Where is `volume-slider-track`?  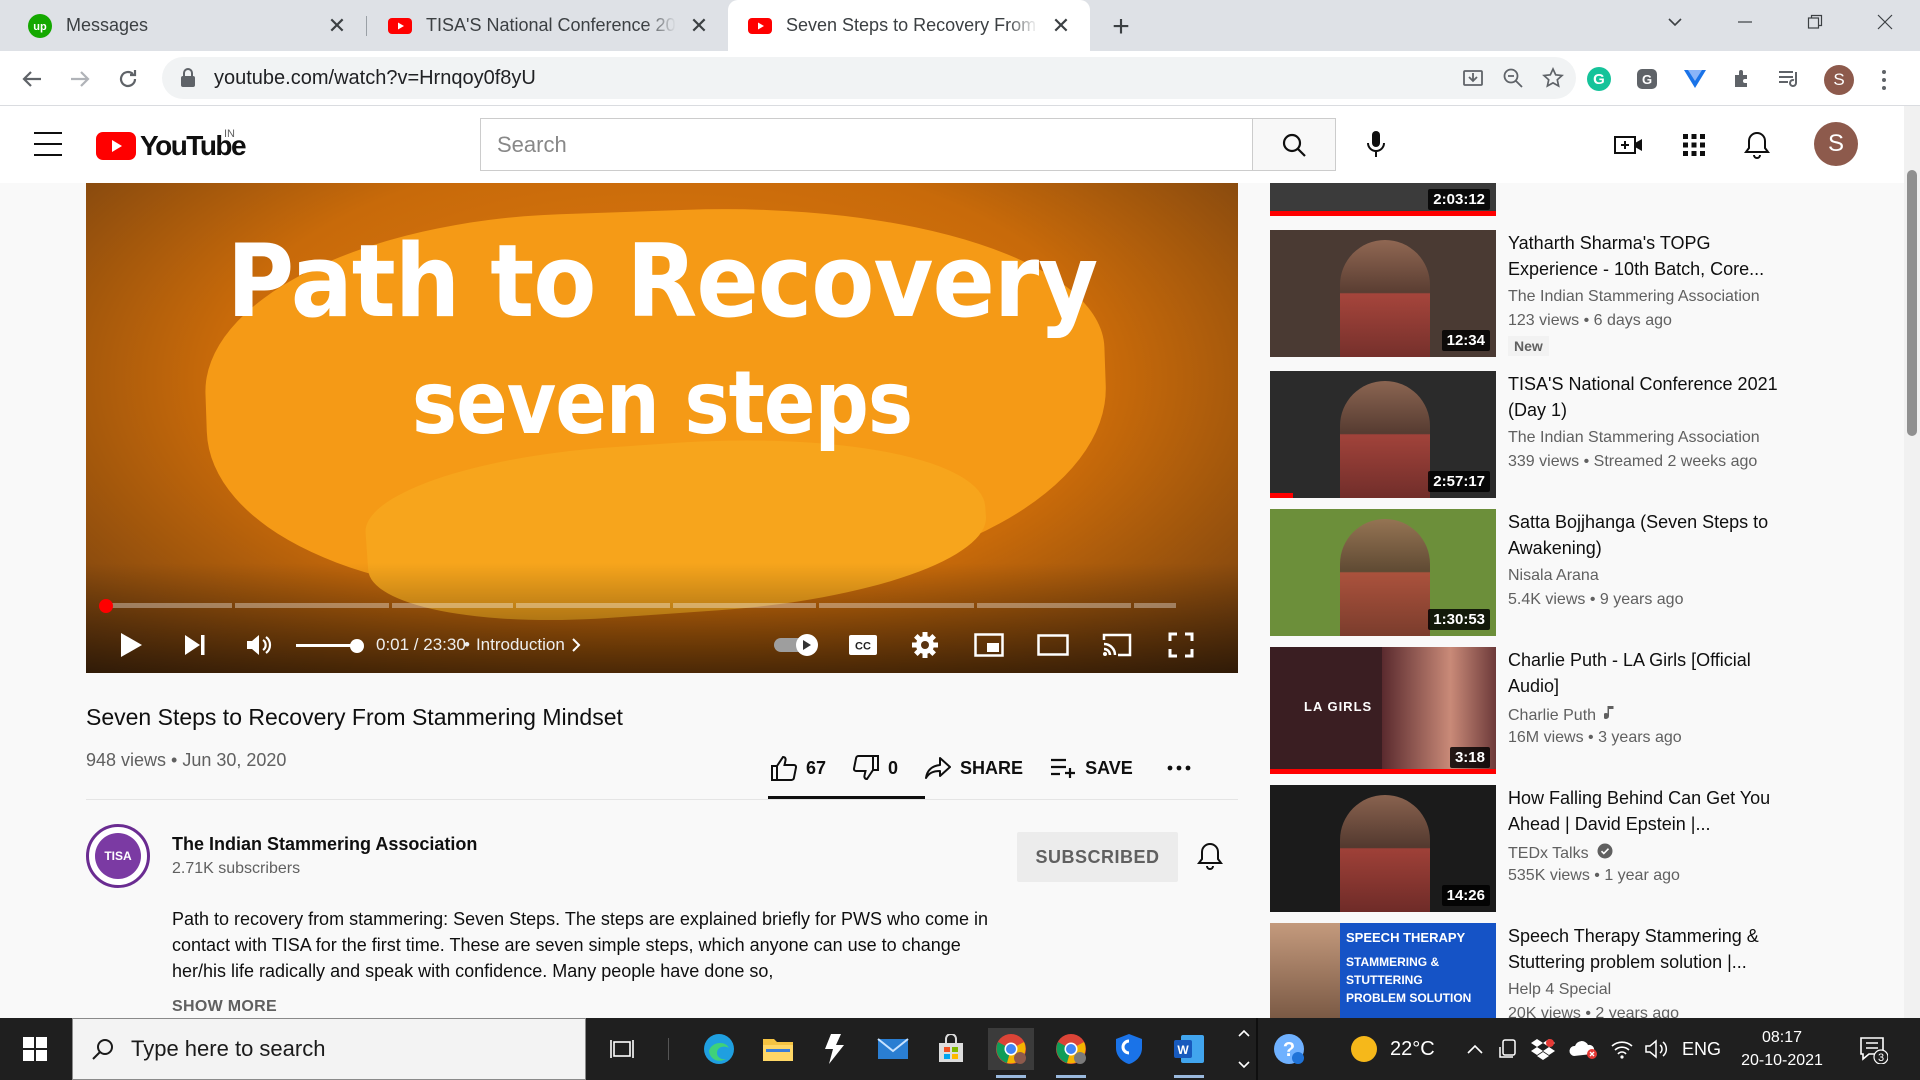 volume-slider-track is located at coordinates (326, 645).